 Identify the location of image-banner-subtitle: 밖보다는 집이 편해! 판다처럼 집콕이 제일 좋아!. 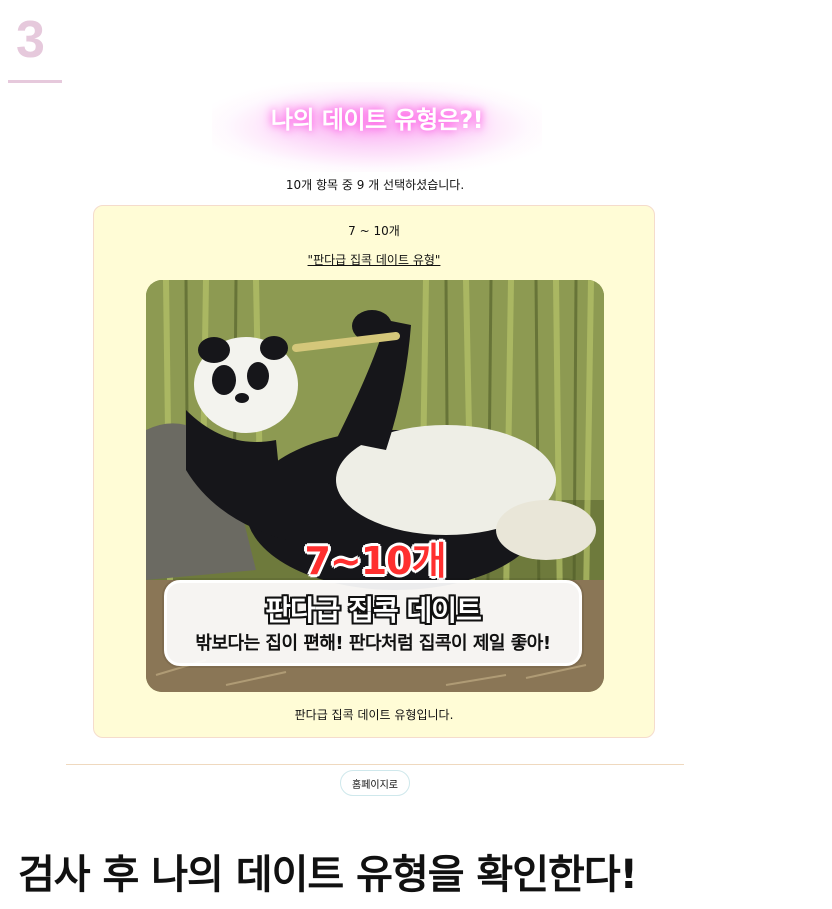
(373, 643).